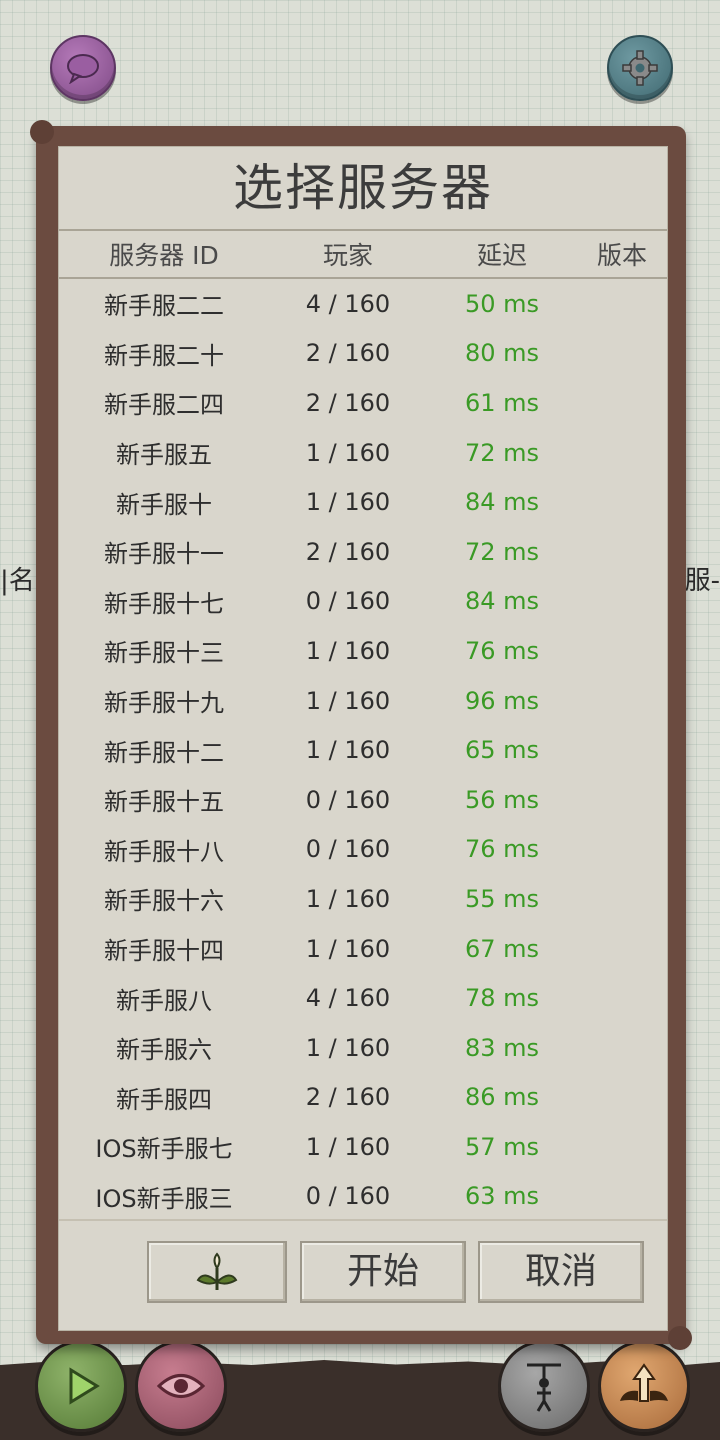 This screenshot has height=1440, width=720. I want to click on server-row: 新手服六 1 / 160 83 ms, so click(363, 1048).